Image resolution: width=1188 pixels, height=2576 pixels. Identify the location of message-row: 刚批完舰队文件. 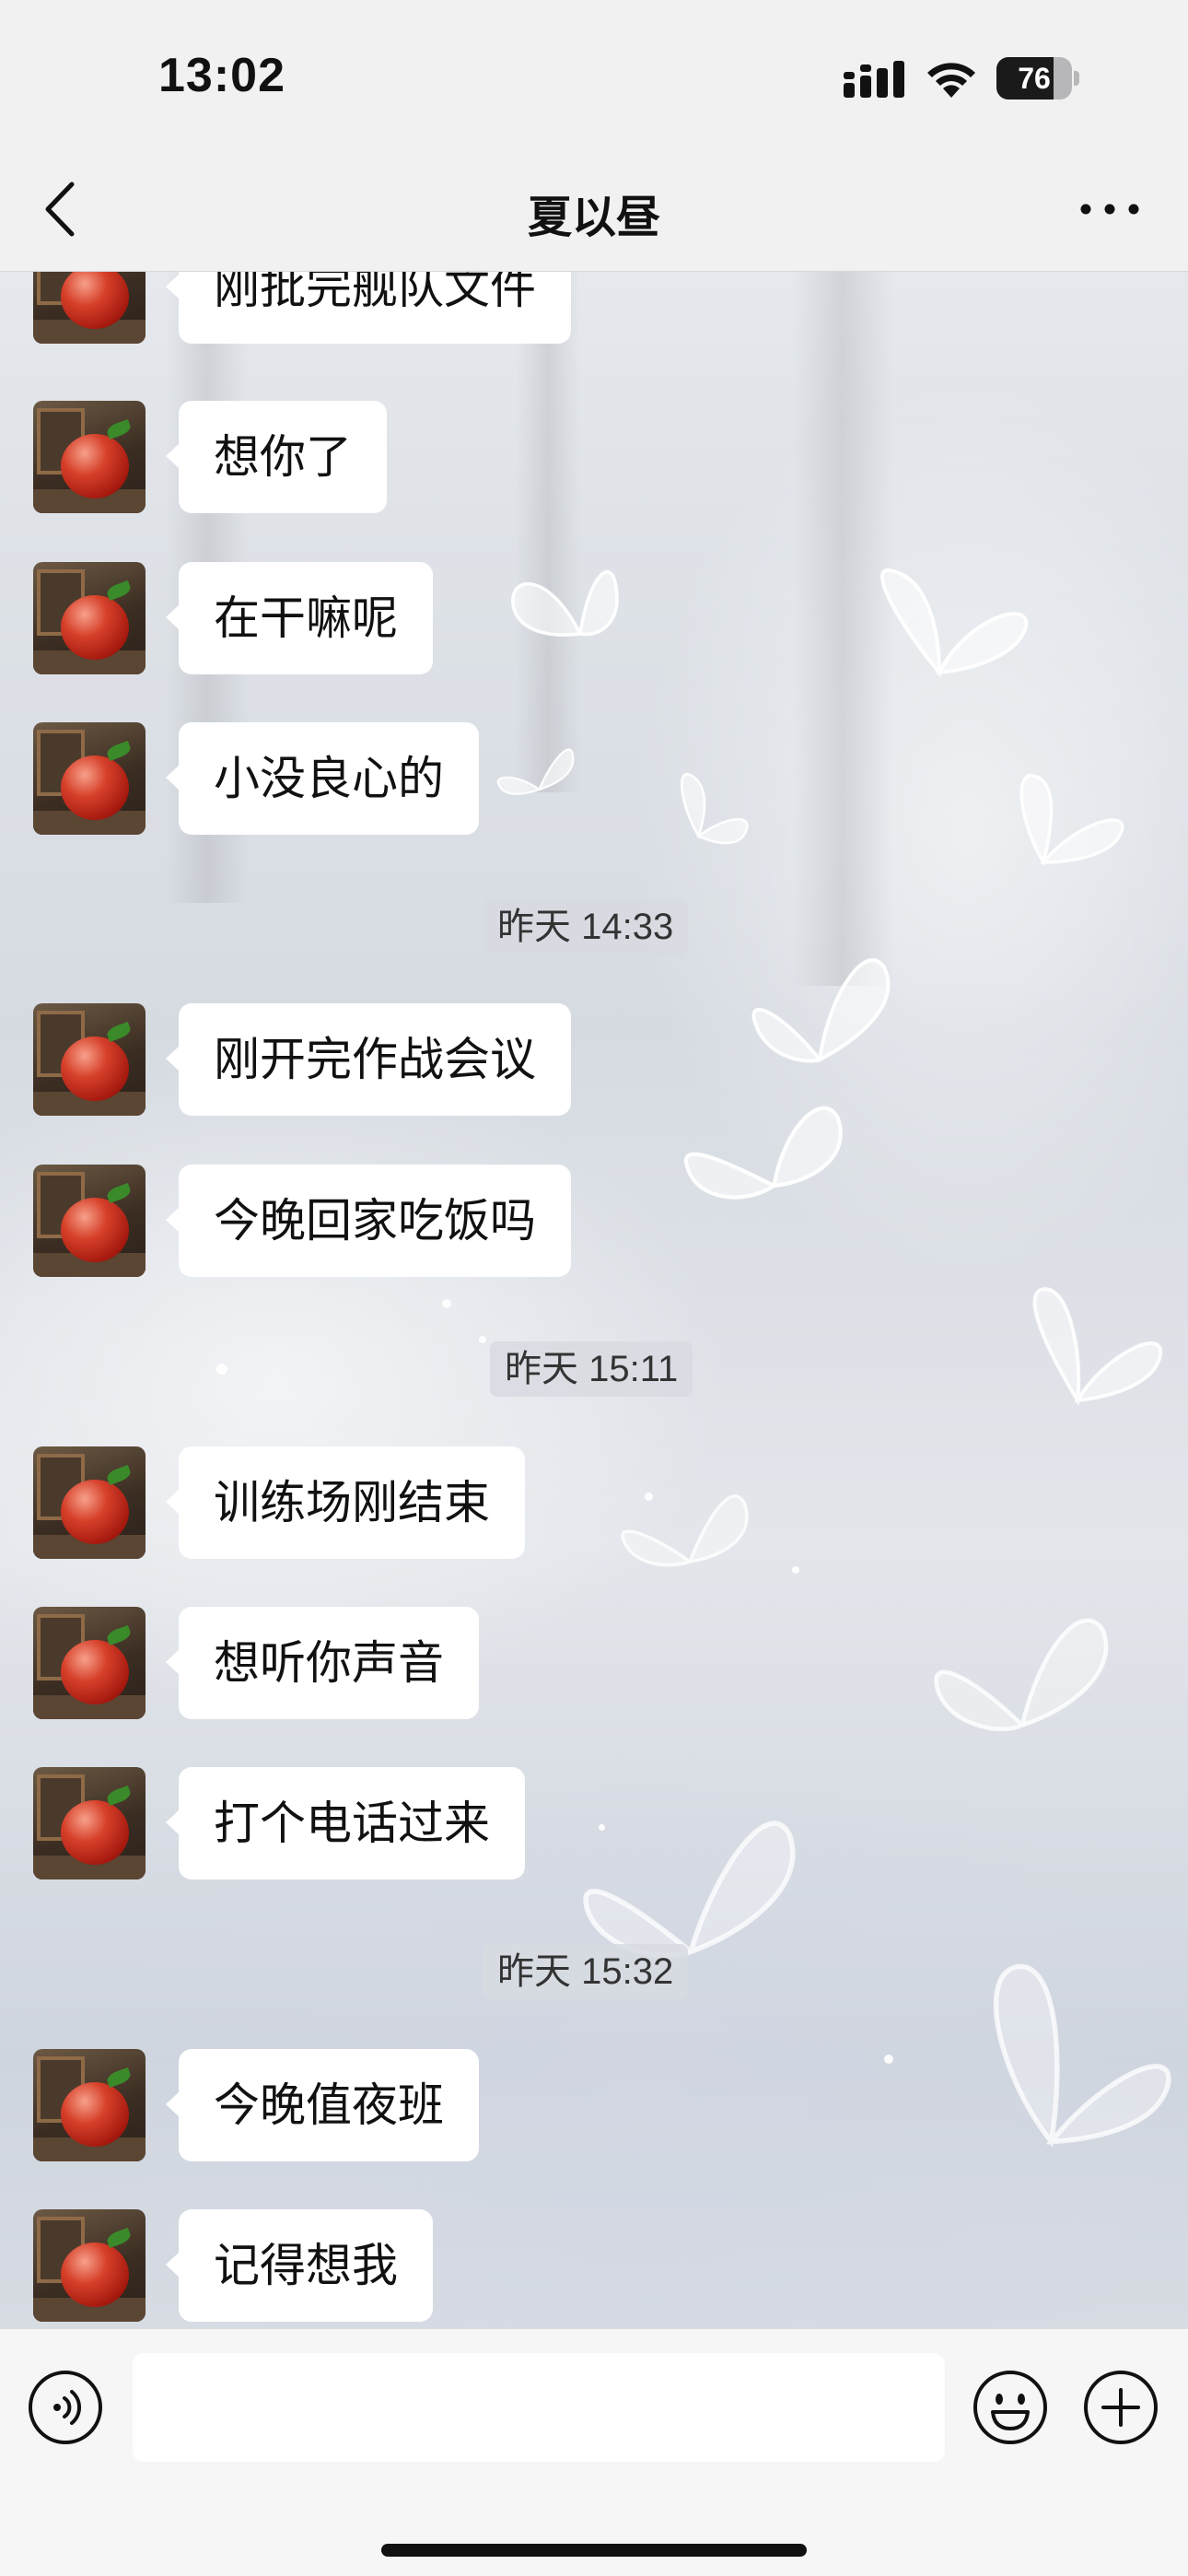
(594, 308).